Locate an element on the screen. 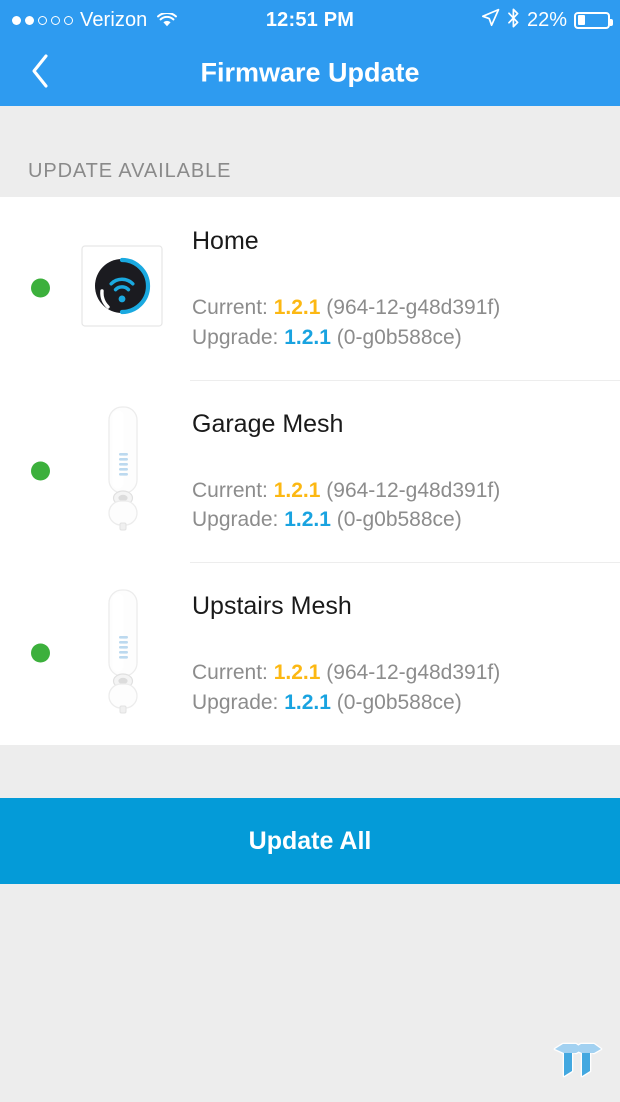  router-device-icon is located at coordinates (122, 288).